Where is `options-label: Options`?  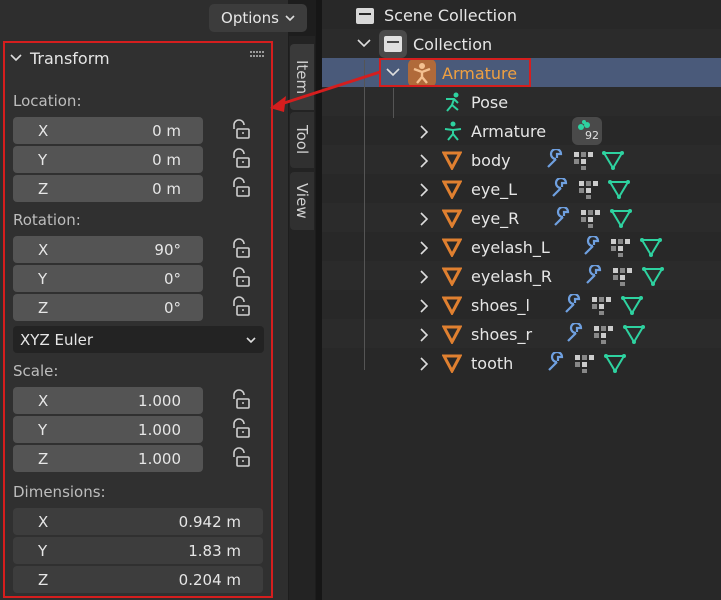
options-label: Options is located at coordinates (250, 18).